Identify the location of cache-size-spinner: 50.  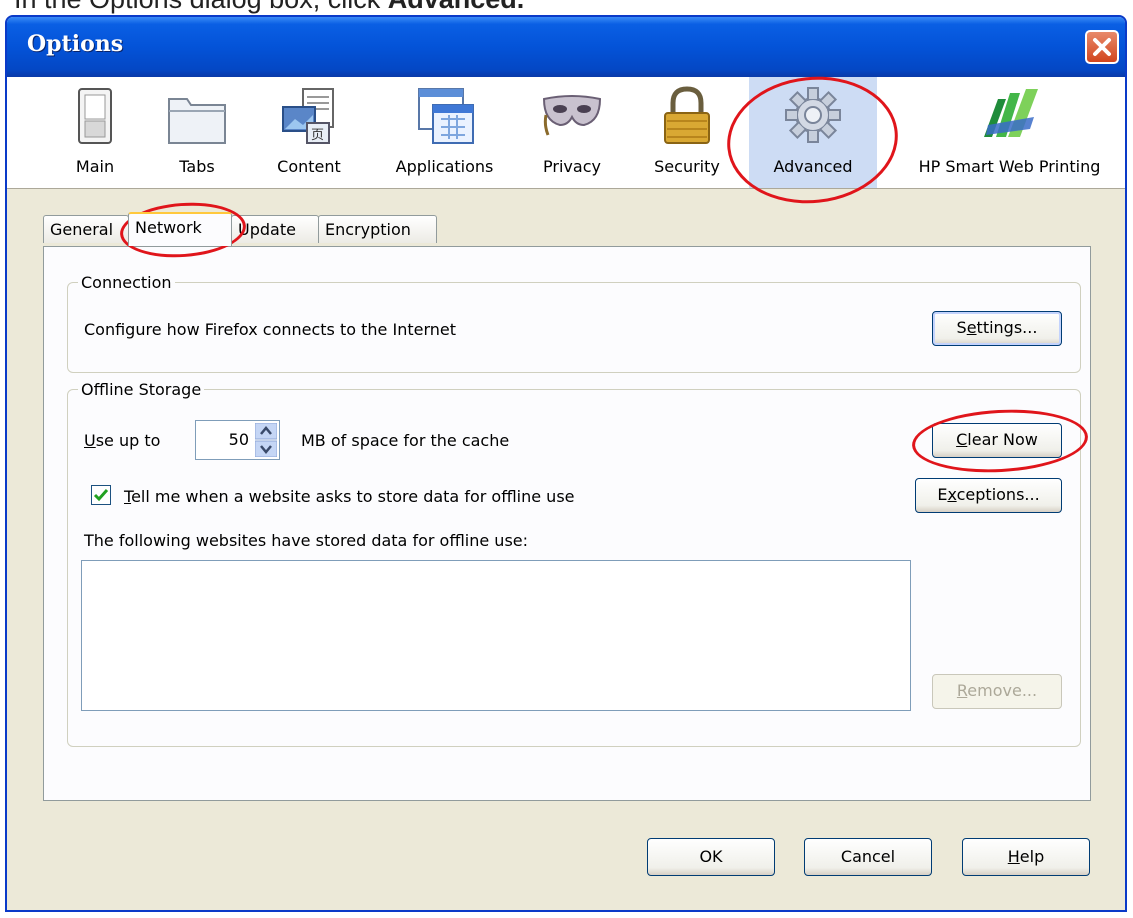
(237, 440).